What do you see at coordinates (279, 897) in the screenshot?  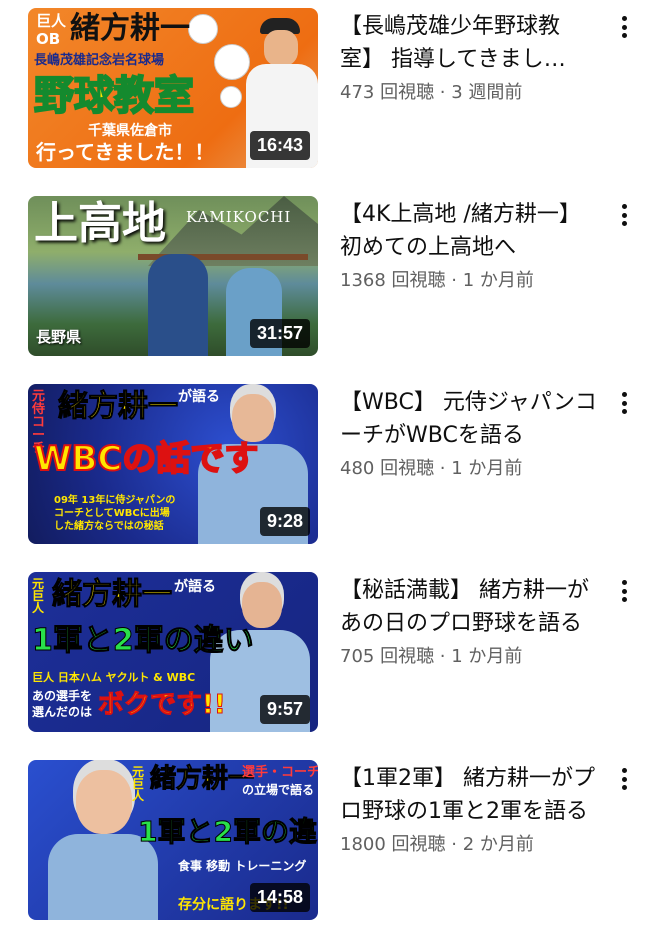 I see `video-duration: 14:58` at bounding box center [279, 897].